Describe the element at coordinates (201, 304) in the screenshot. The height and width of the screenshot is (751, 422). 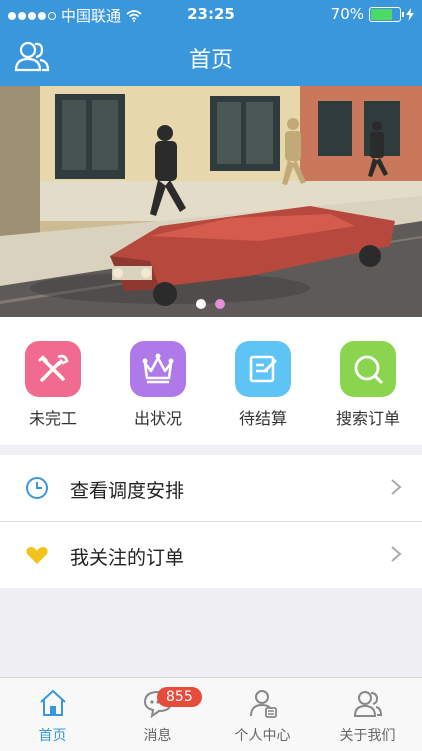
I see `pager-dot` at that location.